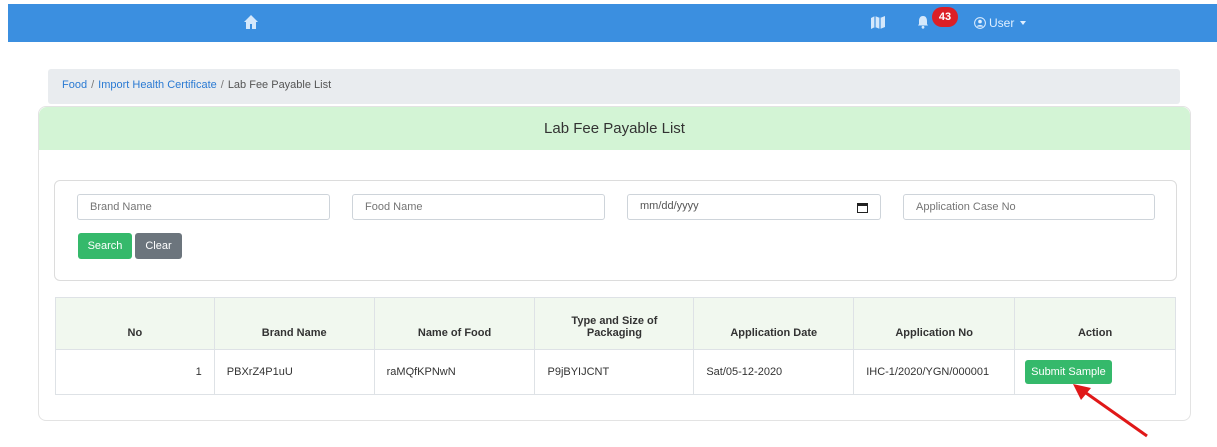 This screenshot has width=1217, height=447. Describe the element at coordinates (74, 85) in the screenshot. I see `breadcrumb-food: Food` at that location.